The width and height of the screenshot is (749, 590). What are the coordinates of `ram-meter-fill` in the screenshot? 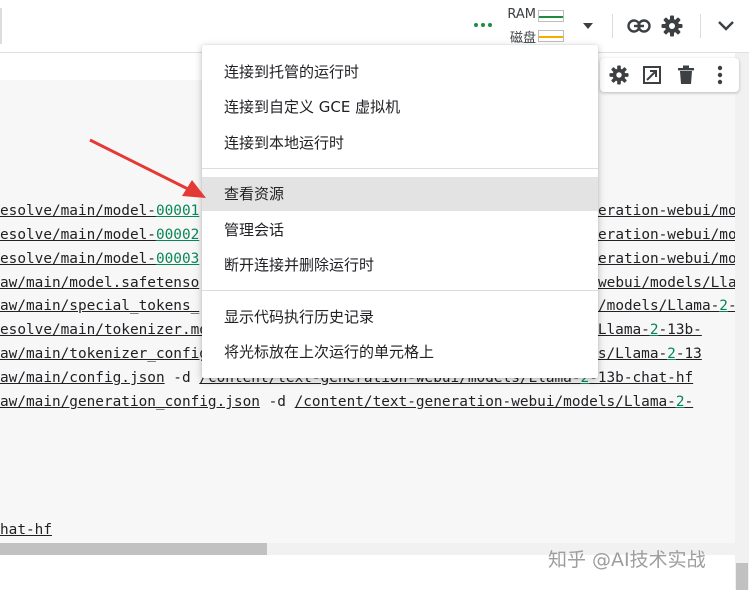 It's located at (551, 17).